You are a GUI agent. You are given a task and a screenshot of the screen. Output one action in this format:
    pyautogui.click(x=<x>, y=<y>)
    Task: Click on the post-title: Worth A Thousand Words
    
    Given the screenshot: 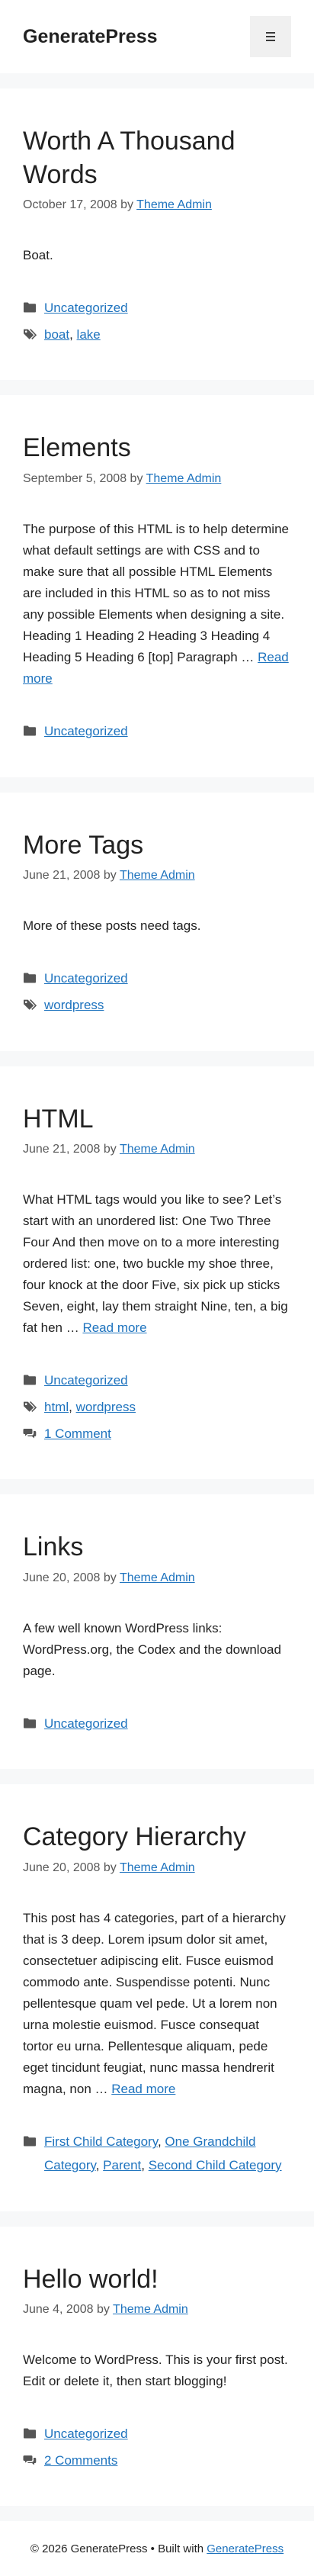 What is the action you would take?
    pyautogui.click(x=129, y=158)
    